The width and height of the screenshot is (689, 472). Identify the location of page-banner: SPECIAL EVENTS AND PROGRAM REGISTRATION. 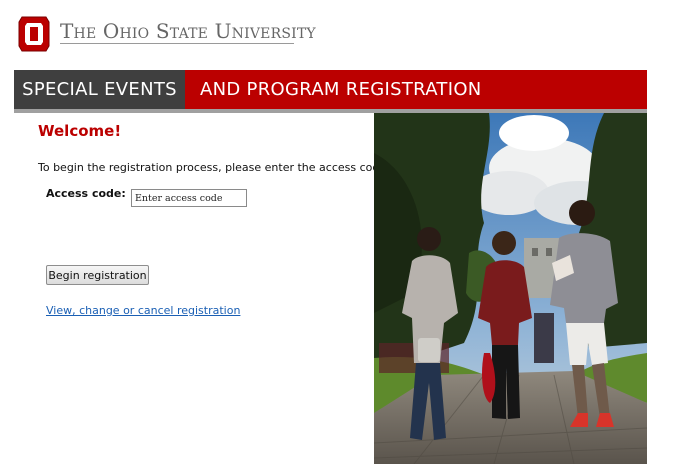
(330, 89).